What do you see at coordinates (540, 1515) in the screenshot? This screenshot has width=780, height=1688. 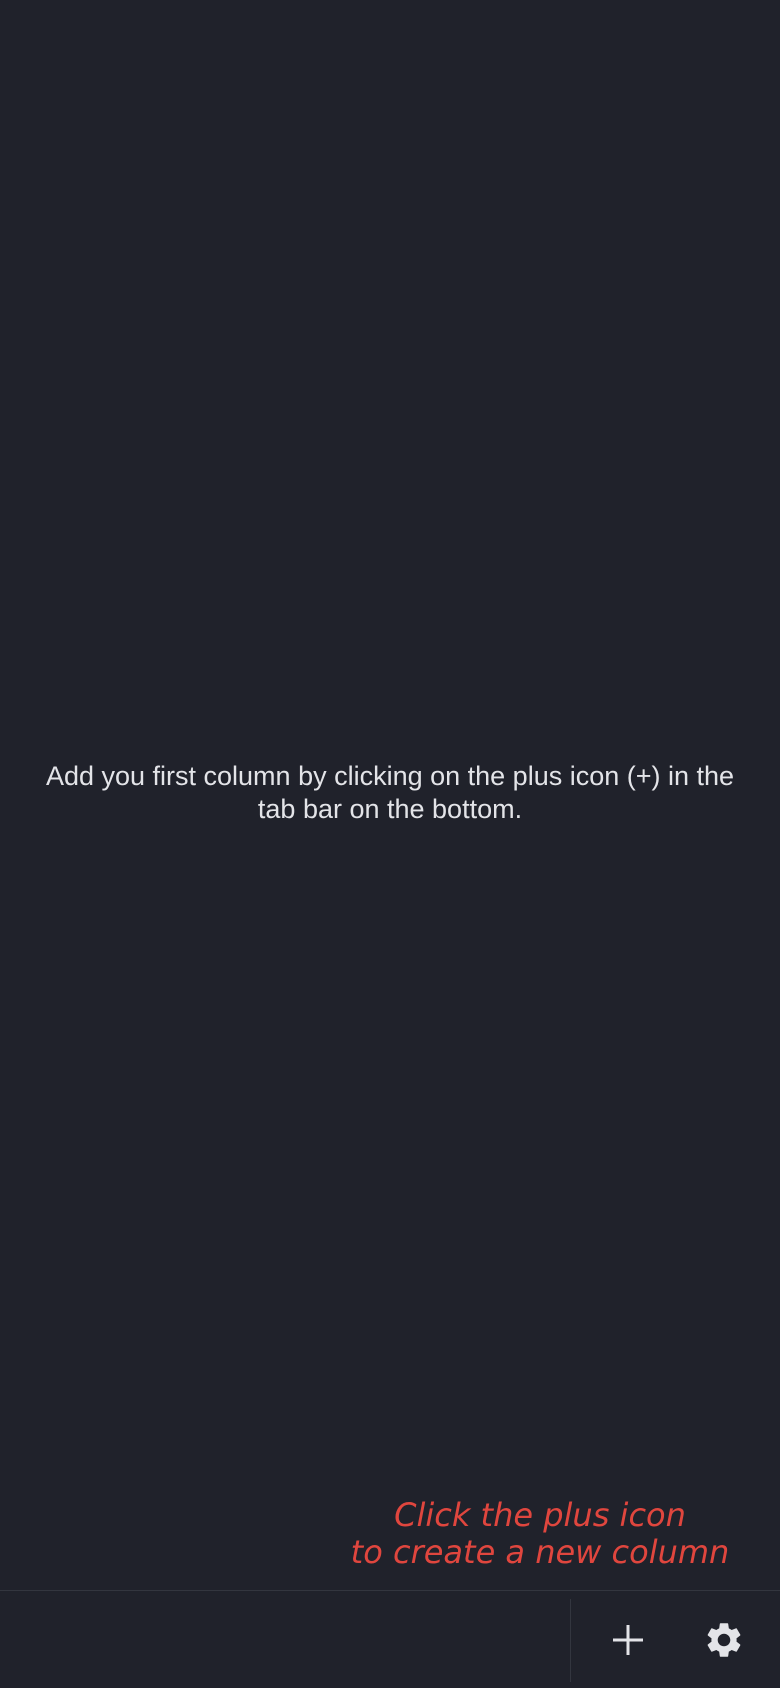 I see `hint-line-1: Click the plus icon` at bounding box center [540, 1515].